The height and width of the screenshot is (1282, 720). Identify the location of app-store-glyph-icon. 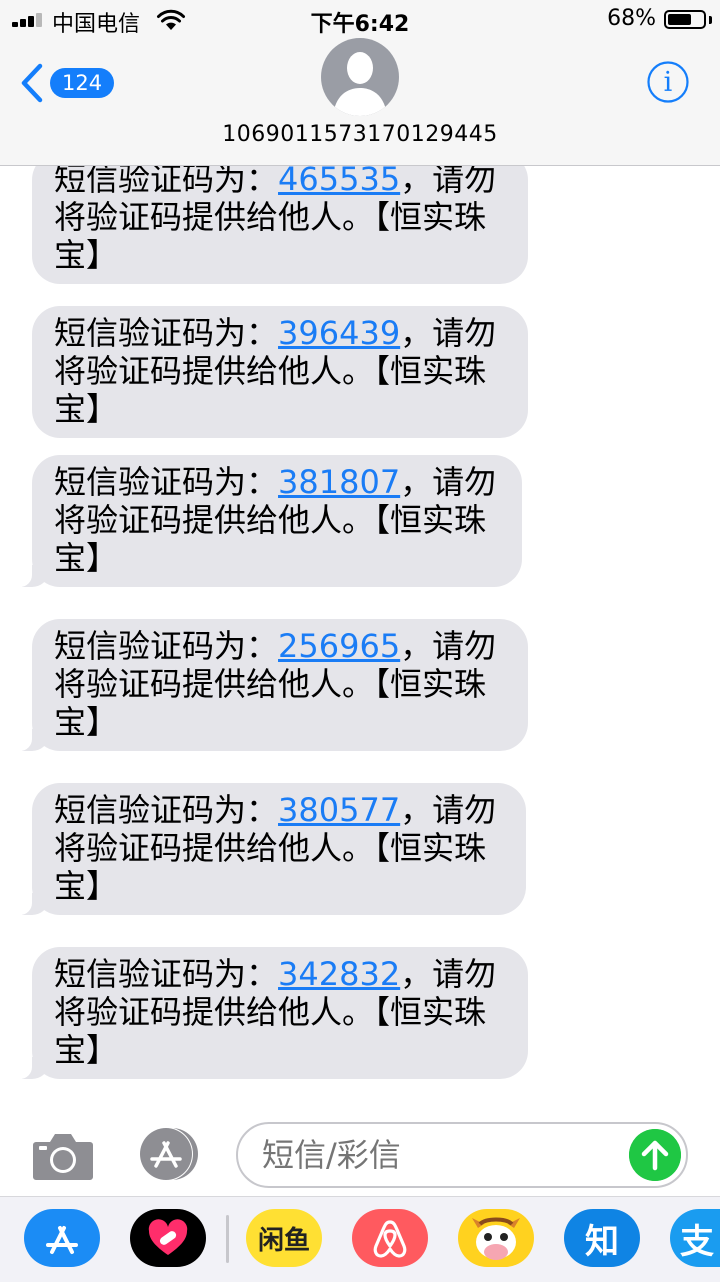
(62, 1240).